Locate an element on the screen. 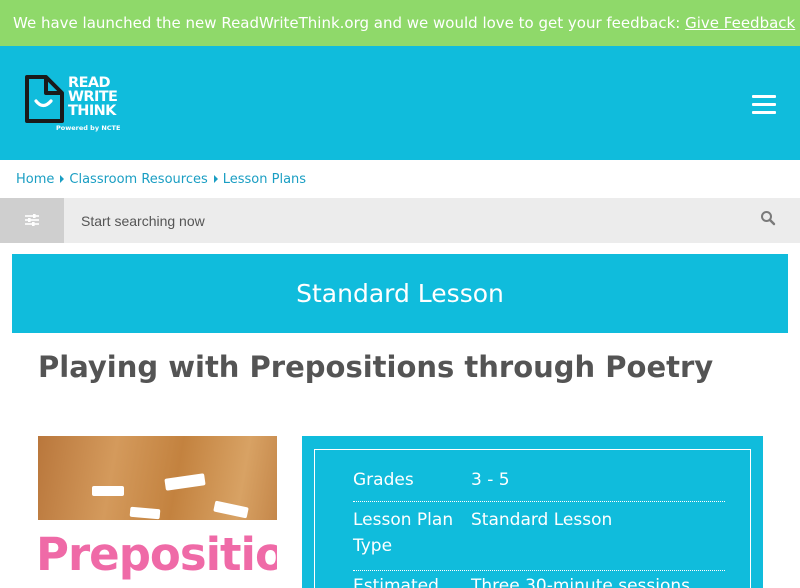 This screenshot has height=588, width=800. search-bar is located at coordinates (400, 220).